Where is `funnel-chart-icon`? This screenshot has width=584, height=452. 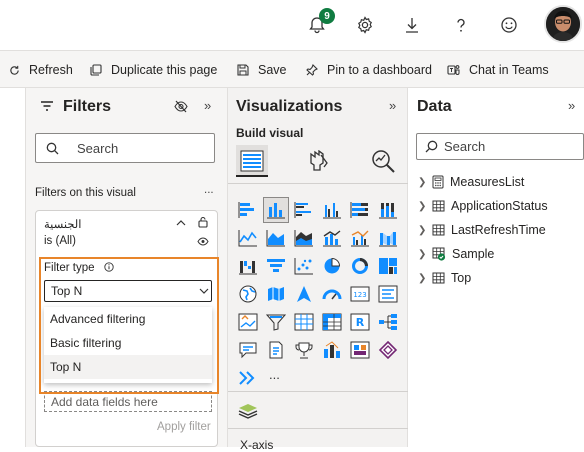 funnel-chart-icon is located at coordinates (276, 266).